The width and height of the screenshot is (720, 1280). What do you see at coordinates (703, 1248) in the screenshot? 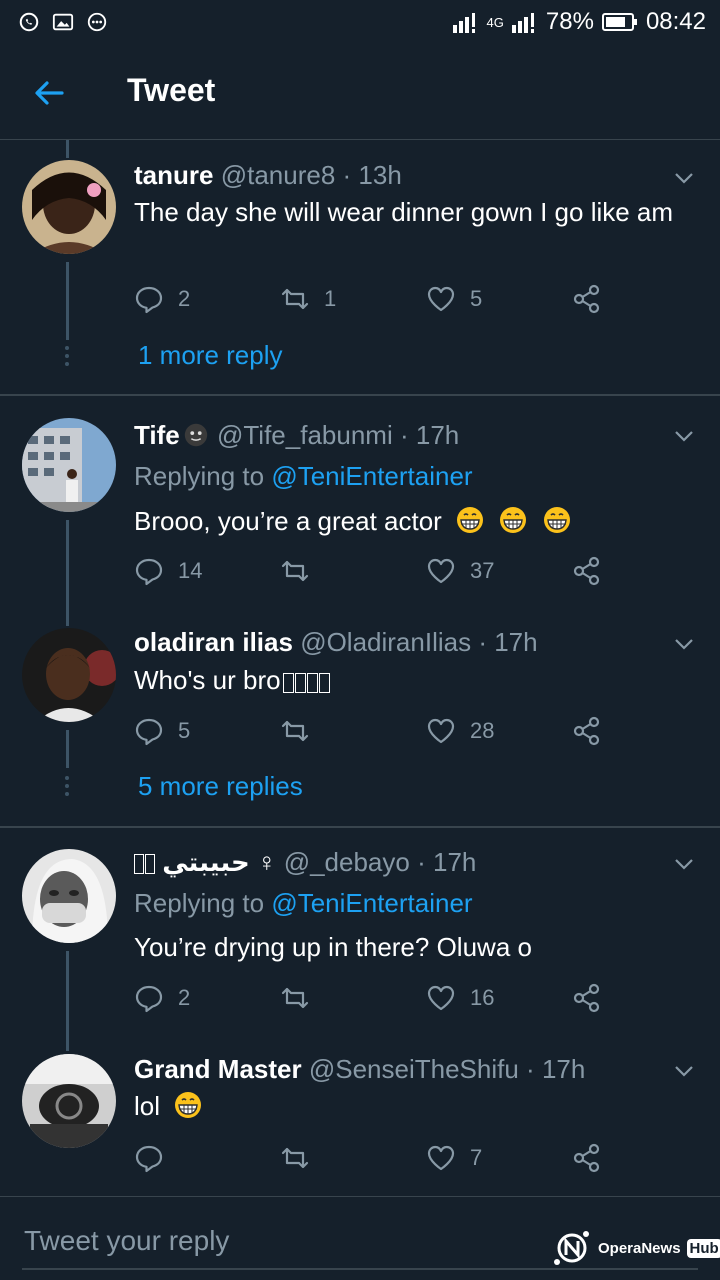
I see `watermark-badge: Hub` at bounding box center [703, 1248].